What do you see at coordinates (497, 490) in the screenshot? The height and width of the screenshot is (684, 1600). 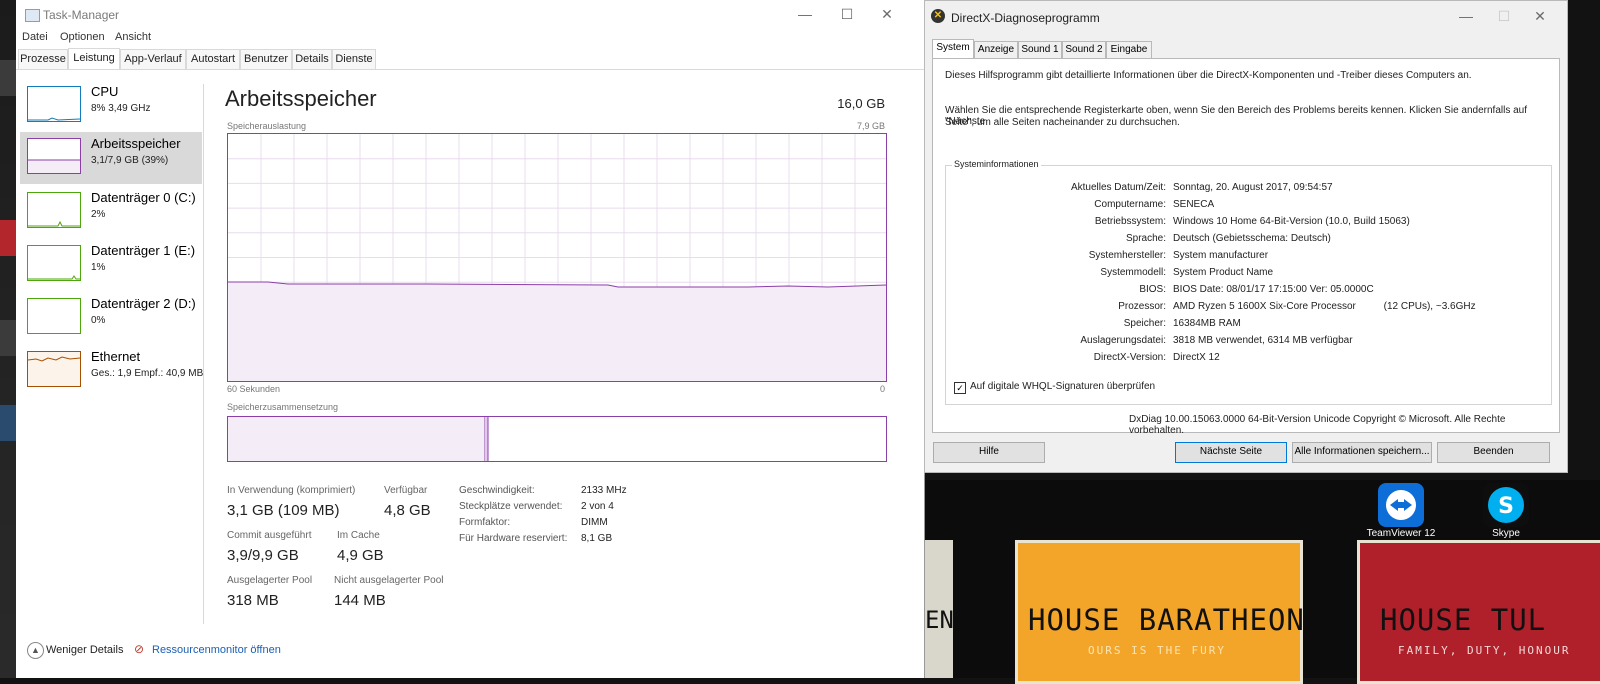 I see `spec-label: Geschwindigkeit:` at bounding box center [497, 490].